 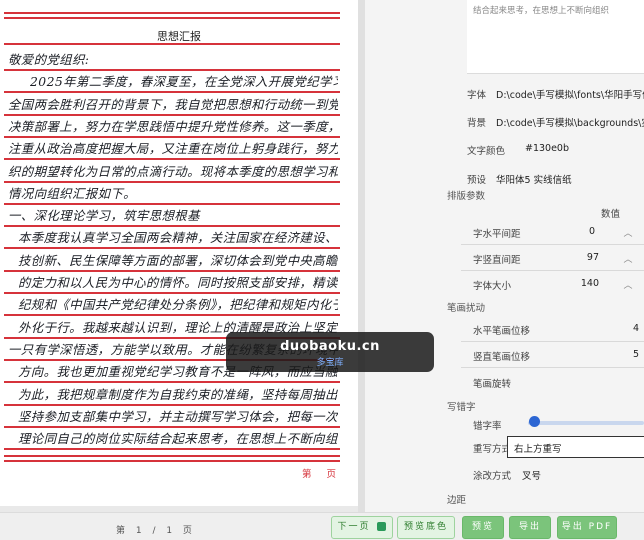 What do you see at coordinates (184, 82) in the screenshot?
I see `handwritten-line: 2025年第二季度，春深夏至，在全党深入开展党纪学习教育、` at bounding box center [184, 82].